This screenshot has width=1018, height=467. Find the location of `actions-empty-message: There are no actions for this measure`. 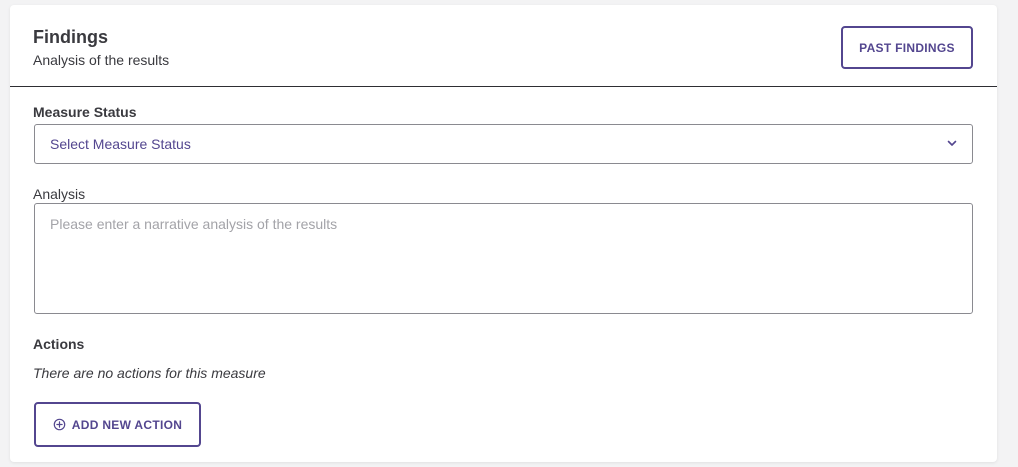

actions-empty-message: There are no actions for this measure is located at coordinates (149, 373).